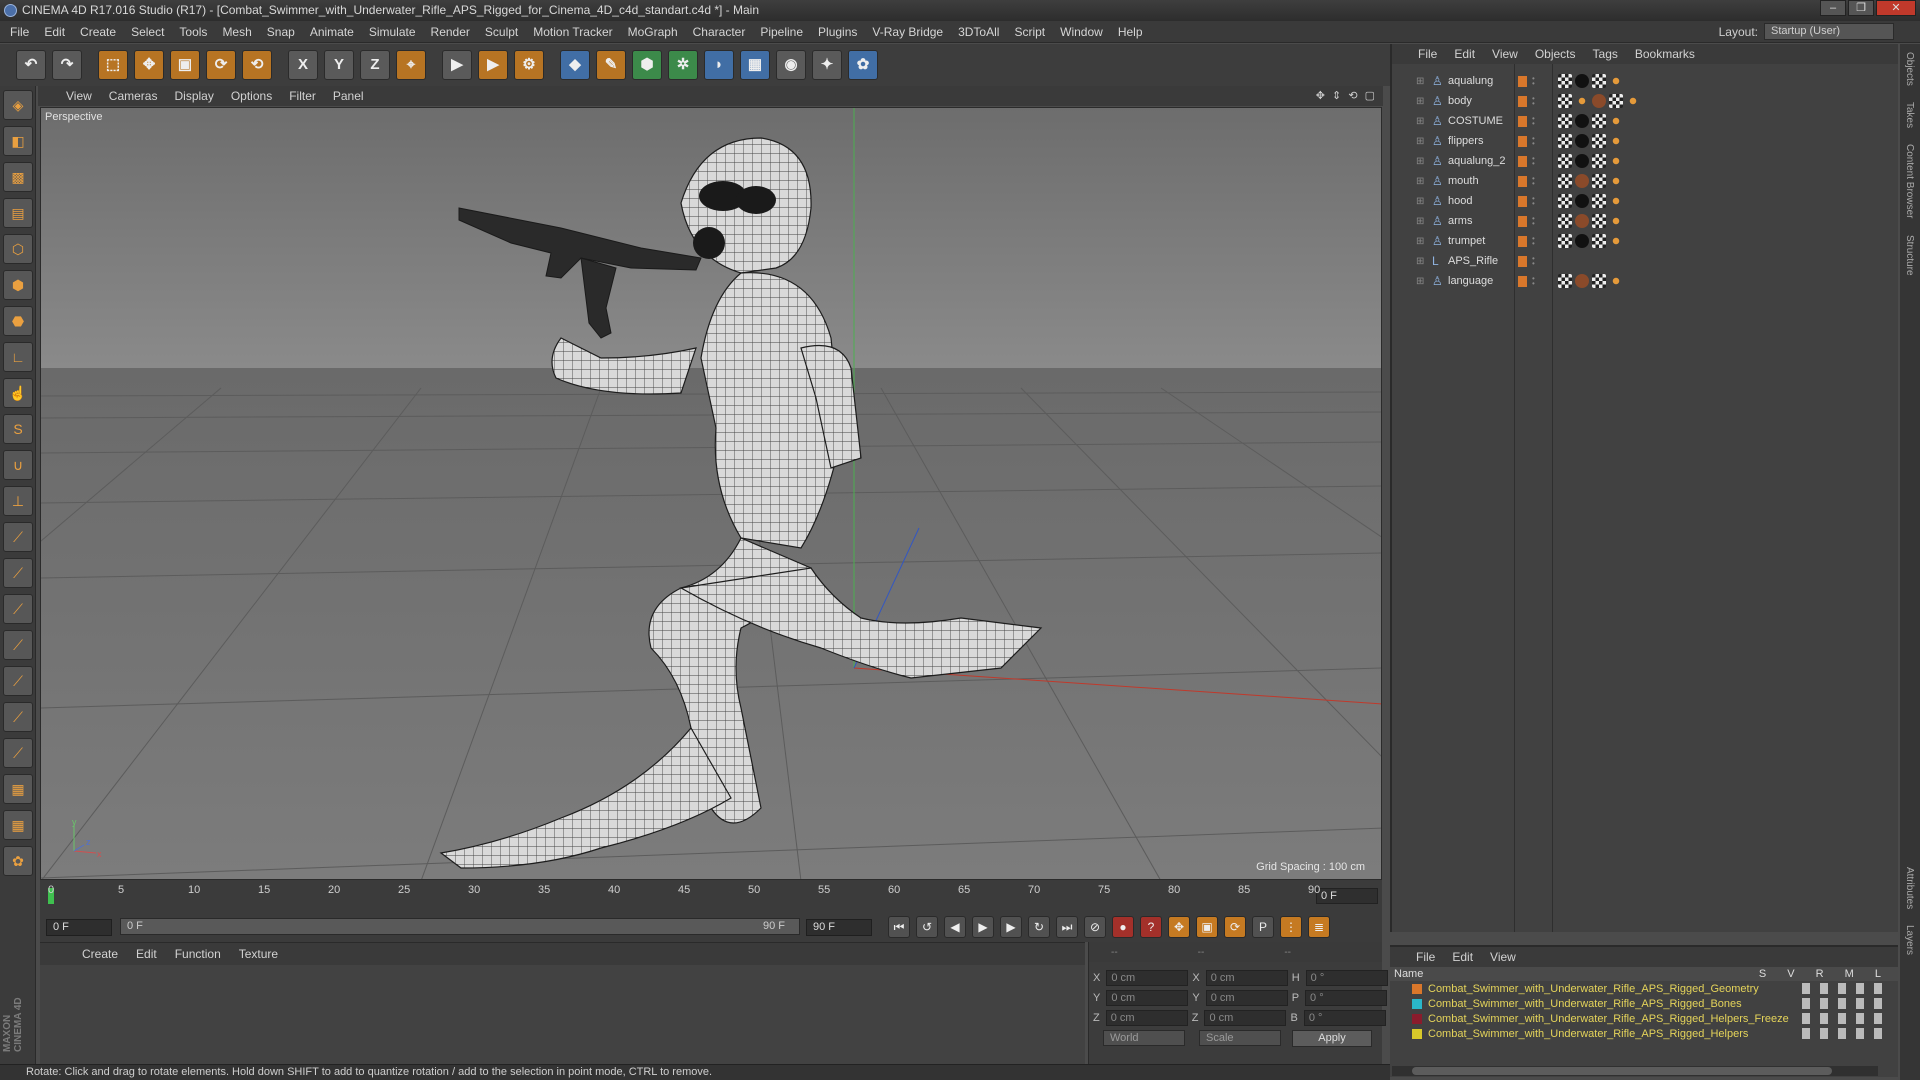  What do you see at coordinates (18, 357) in the screenshot?
I see `axis-mode-icon: ∟` at bounding box center [18, 357].